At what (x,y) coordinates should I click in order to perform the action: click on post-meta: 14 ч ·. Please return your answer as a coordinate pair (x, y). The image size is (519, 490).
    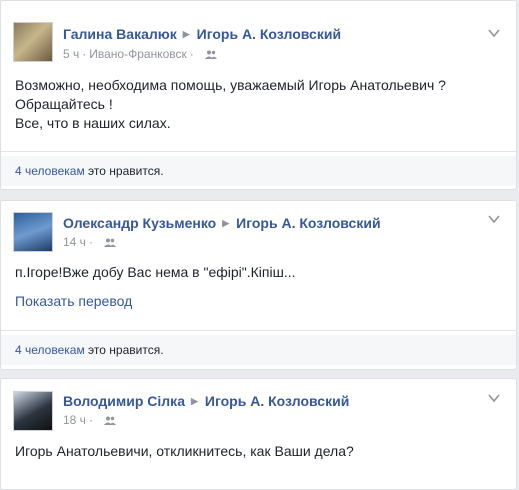
    Looking at the image, I should click on (90, 242).